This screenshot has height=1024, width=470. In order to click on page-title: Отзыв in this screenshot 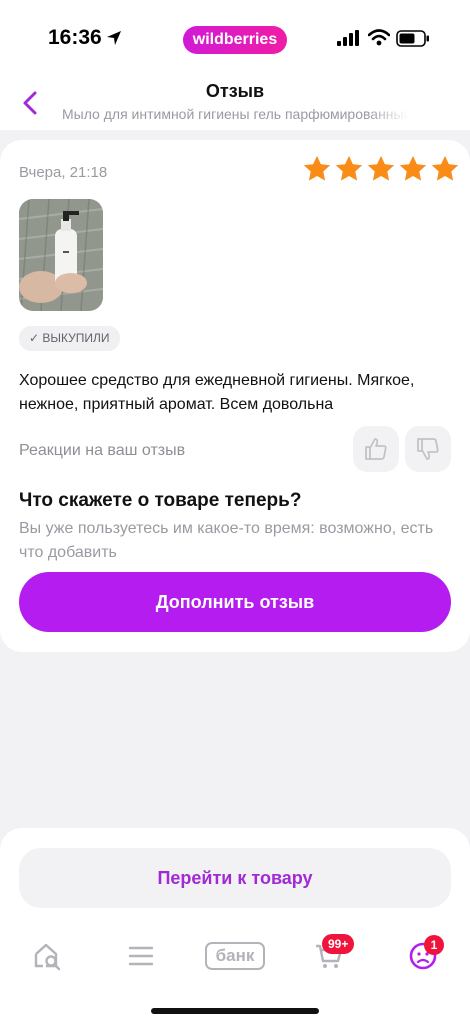, I will do `click(235, 91)`.